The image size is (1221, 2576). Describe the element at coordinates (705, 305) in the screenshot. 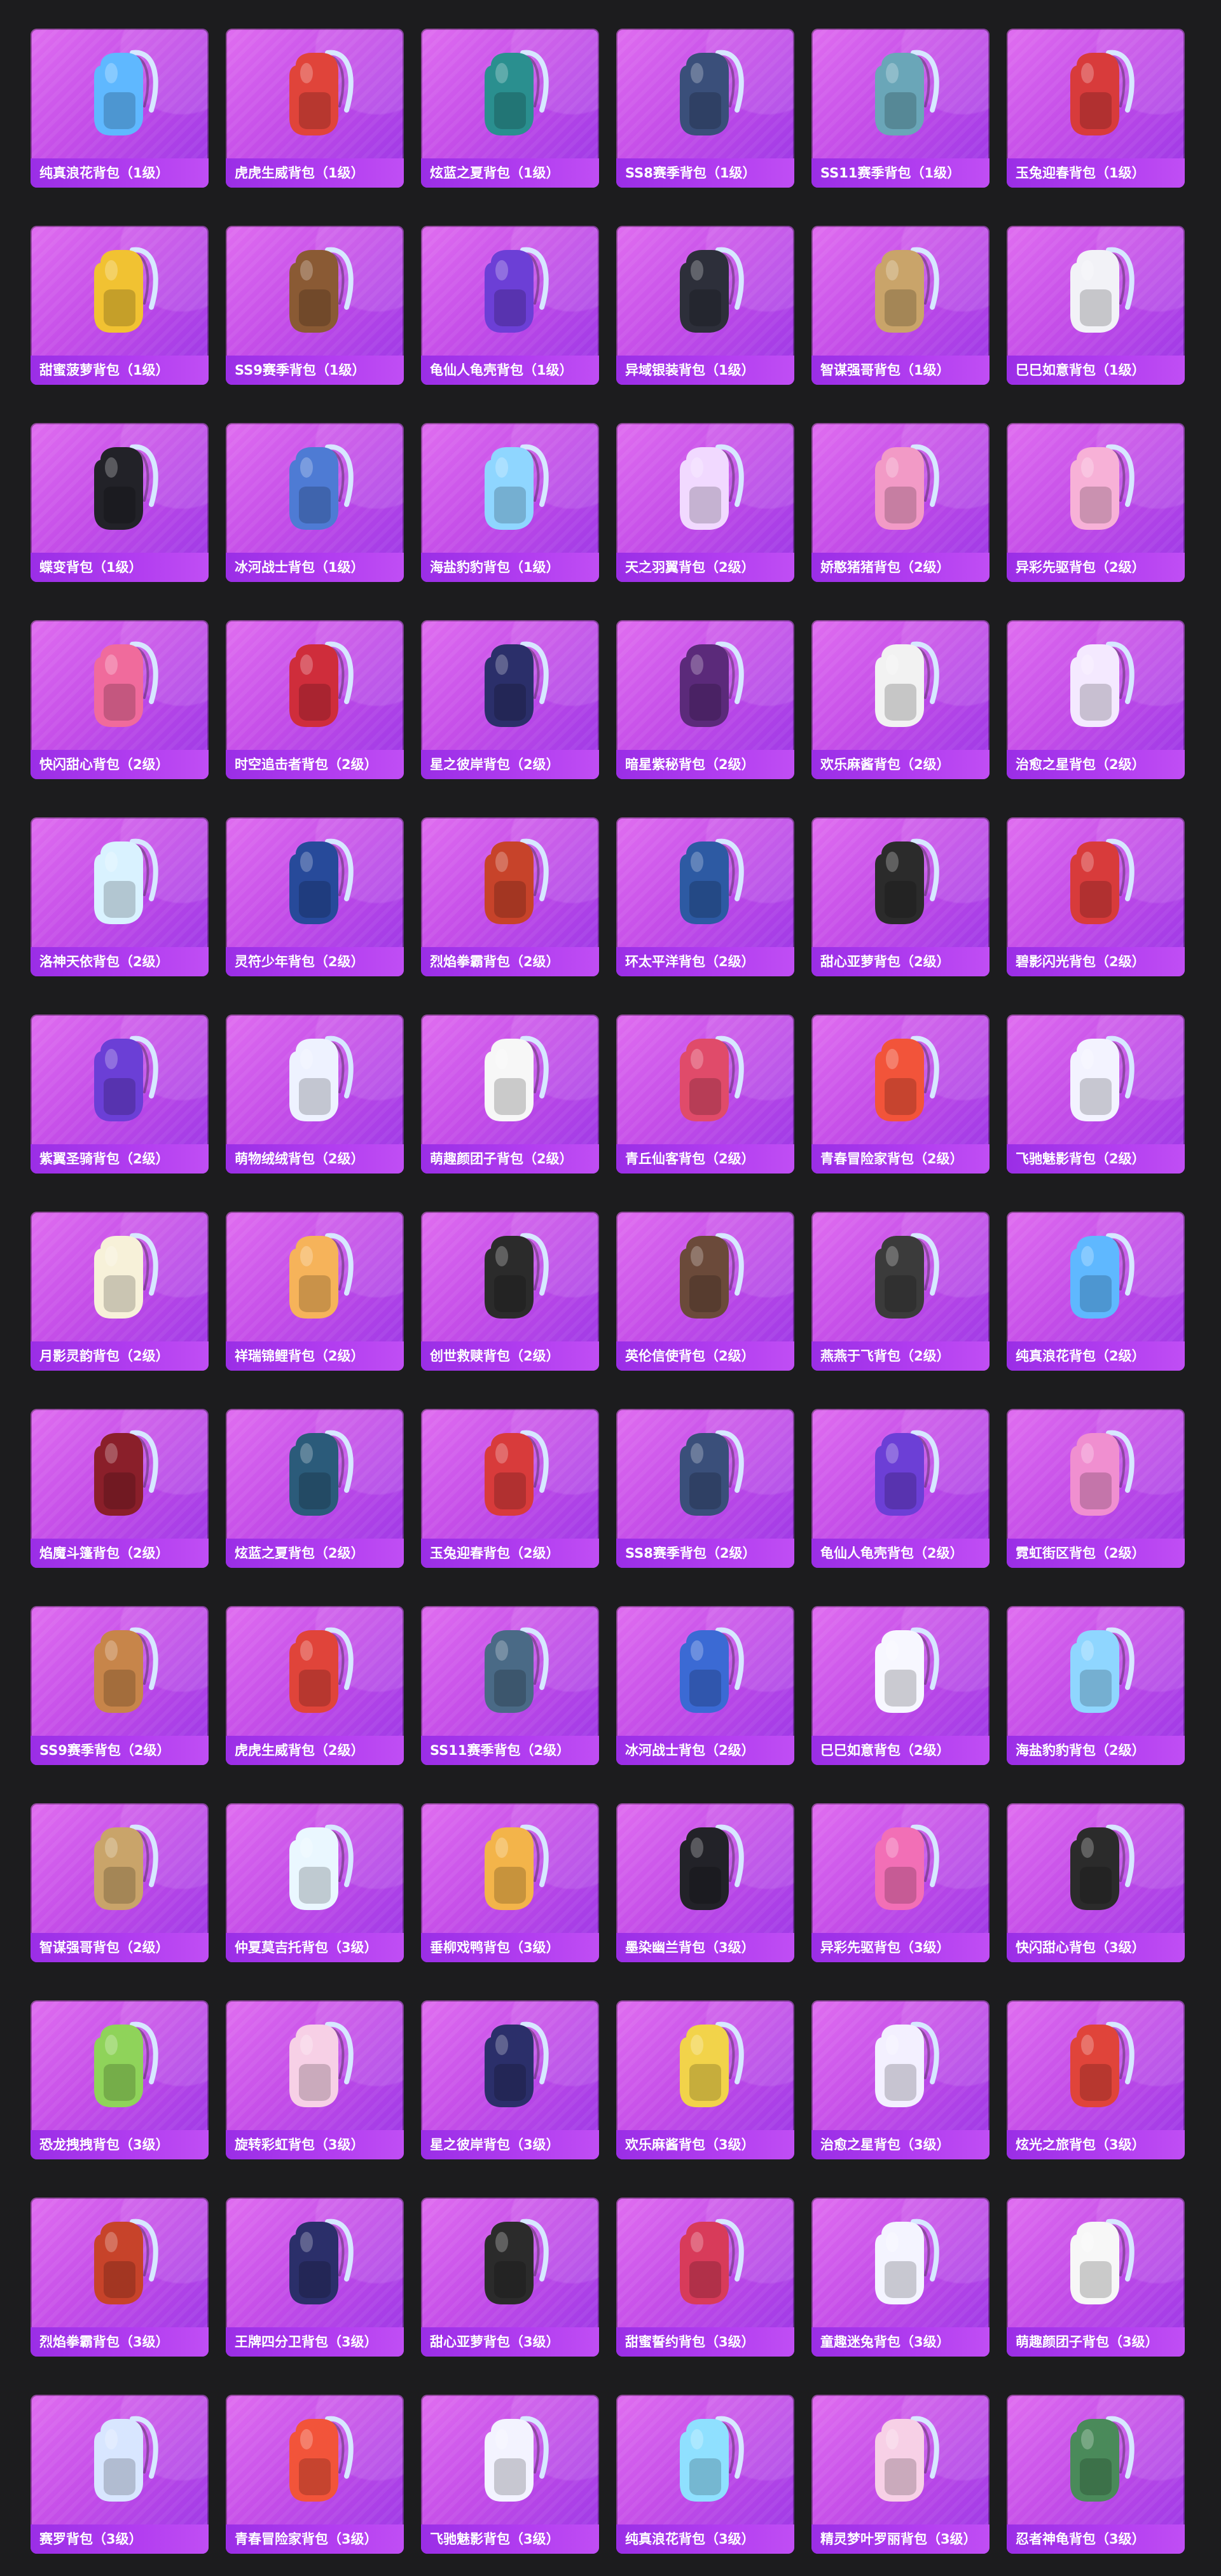

I see `backpack-card: 异域银装背包（1级）` at that location.